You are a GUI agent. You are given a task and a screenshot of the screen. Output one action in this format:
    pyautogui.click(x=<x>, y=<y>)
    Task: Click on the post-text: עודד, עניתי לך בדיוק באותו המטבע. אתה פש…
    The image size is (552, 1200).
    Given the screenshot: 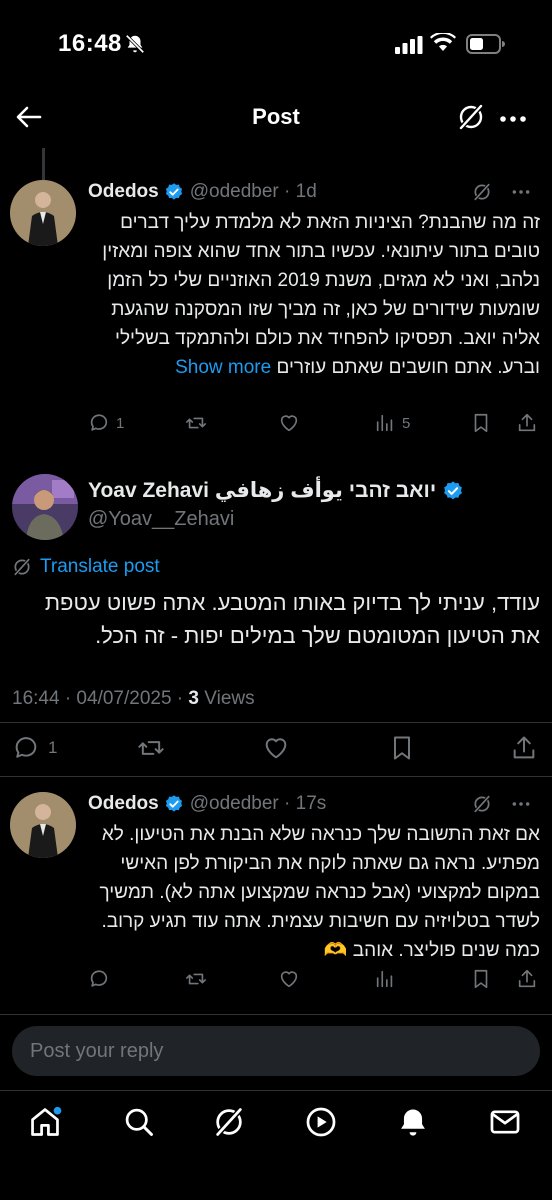 What is the action you would take?
    pyautogui.click(x=276, y=619)
    